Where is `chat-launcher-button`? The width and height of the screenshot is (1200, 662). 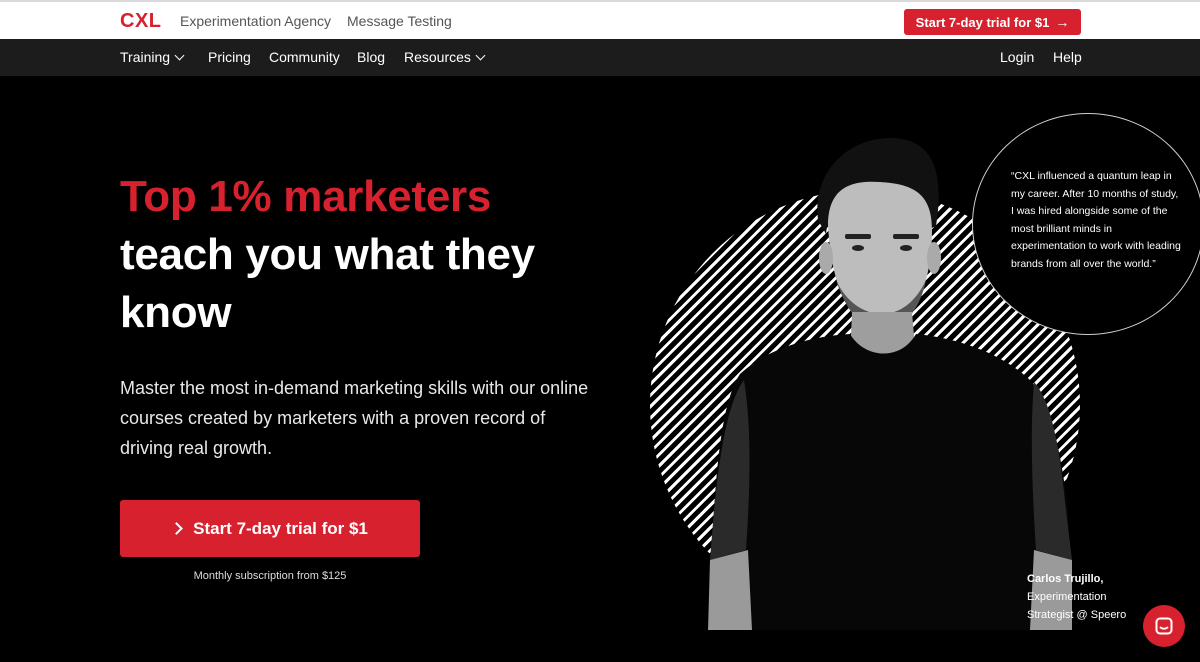 chat-launcher-button is located at coordinates (1164, 626).